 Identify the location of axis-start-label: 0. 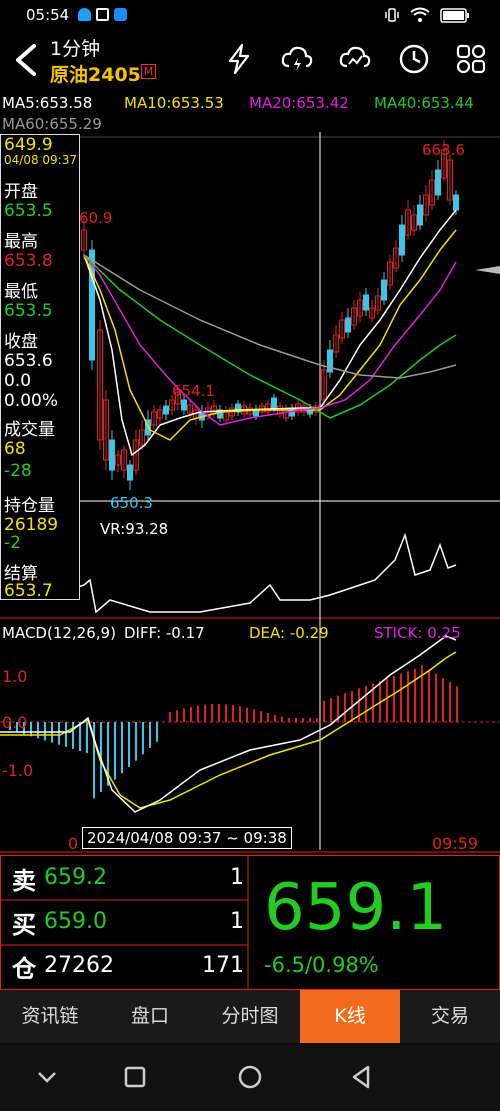
(73, 843).